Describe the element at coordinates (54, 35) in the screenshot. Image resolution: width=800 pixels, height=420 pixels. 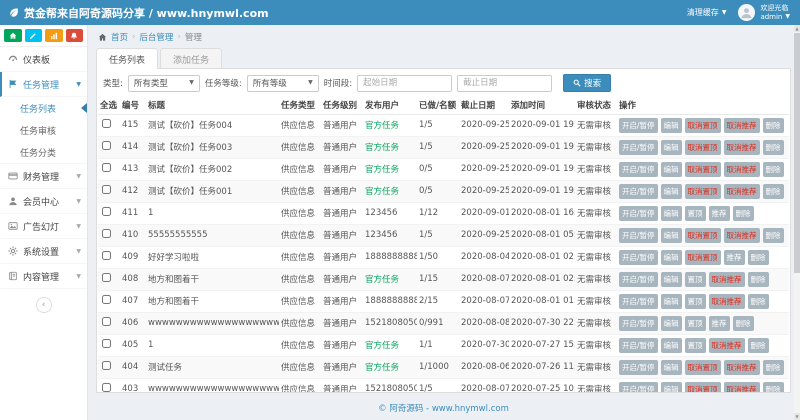
I see `chart-button` at that location.